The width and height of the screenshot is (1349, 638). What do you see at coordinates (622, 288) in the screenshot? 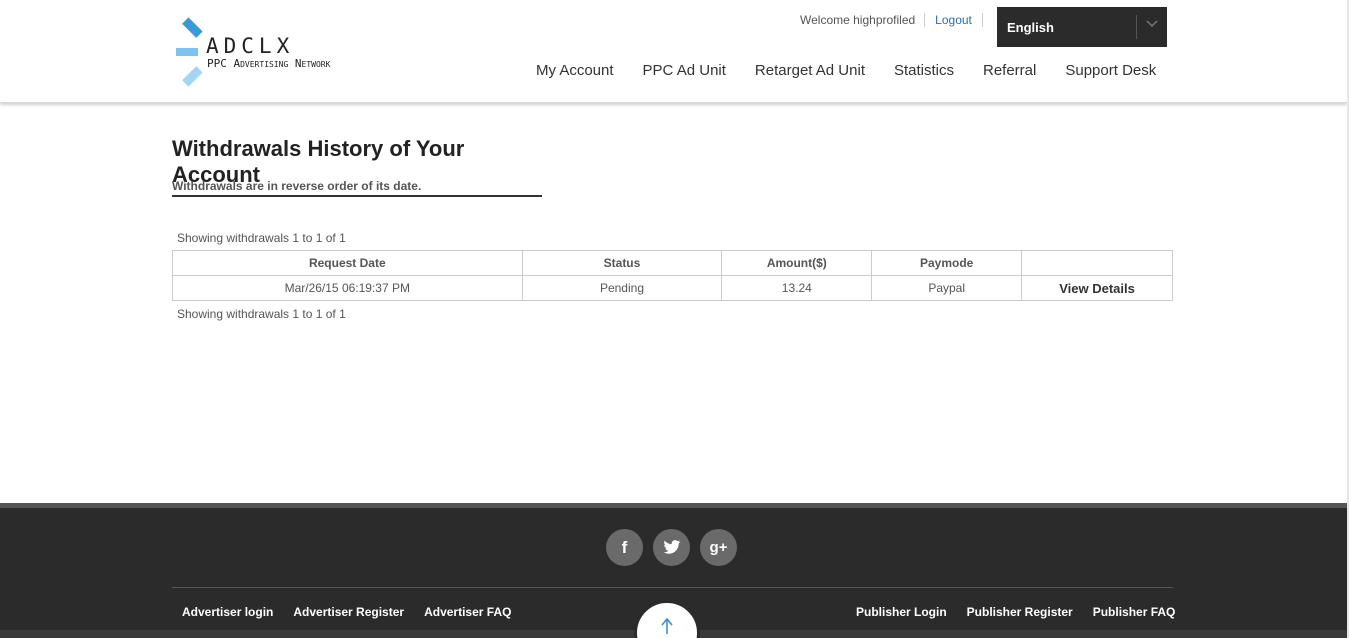
I see `cell-status: Pending` at bounding box center [622, 288].